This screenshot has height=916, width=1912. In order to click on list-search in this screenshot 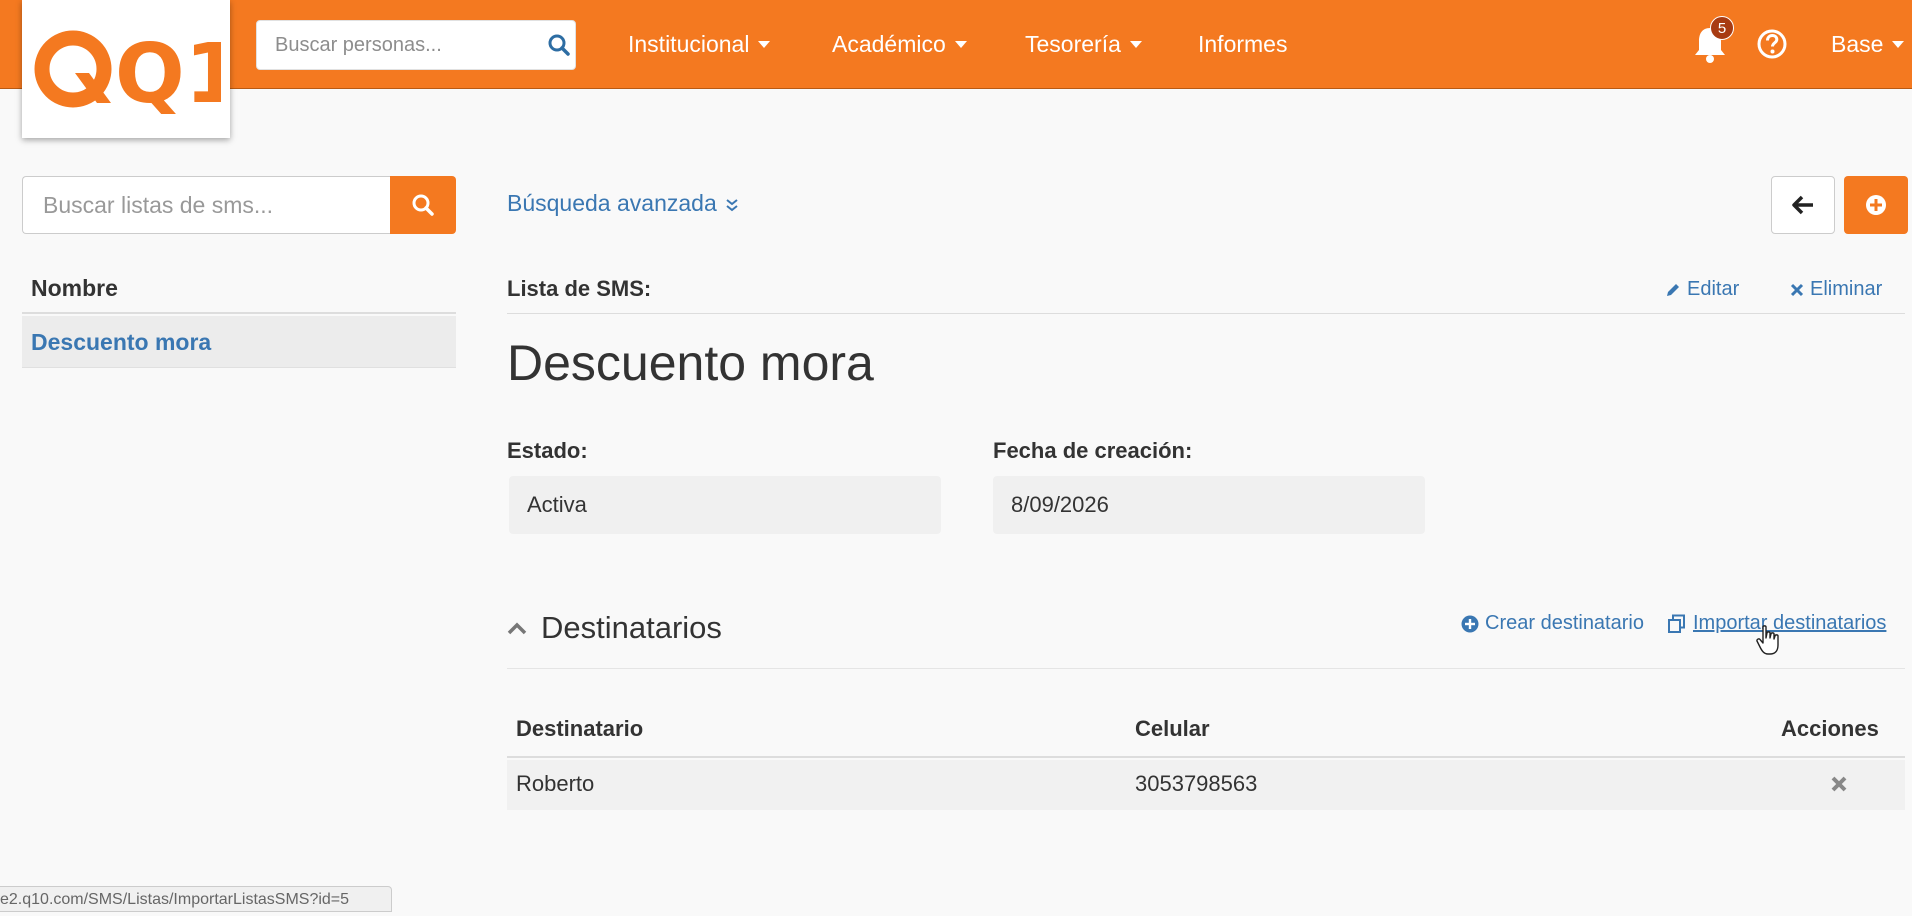, I will do `click(239, 205)`.